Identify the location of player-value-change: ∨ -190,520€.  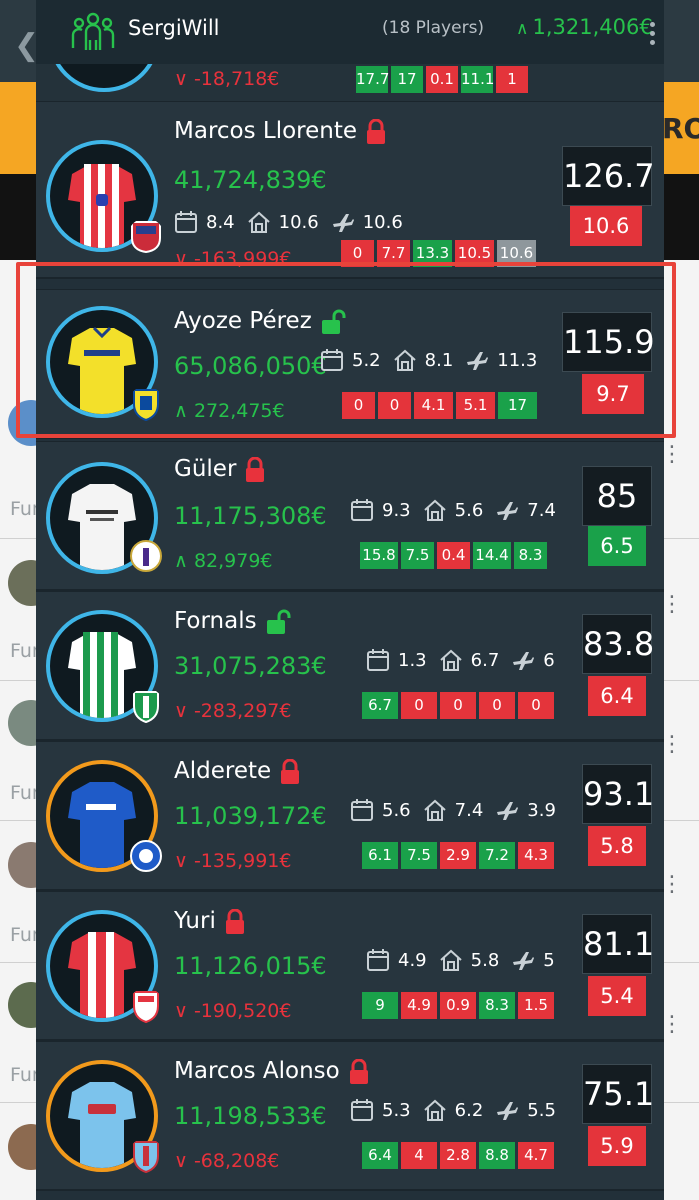
(233, 1011).